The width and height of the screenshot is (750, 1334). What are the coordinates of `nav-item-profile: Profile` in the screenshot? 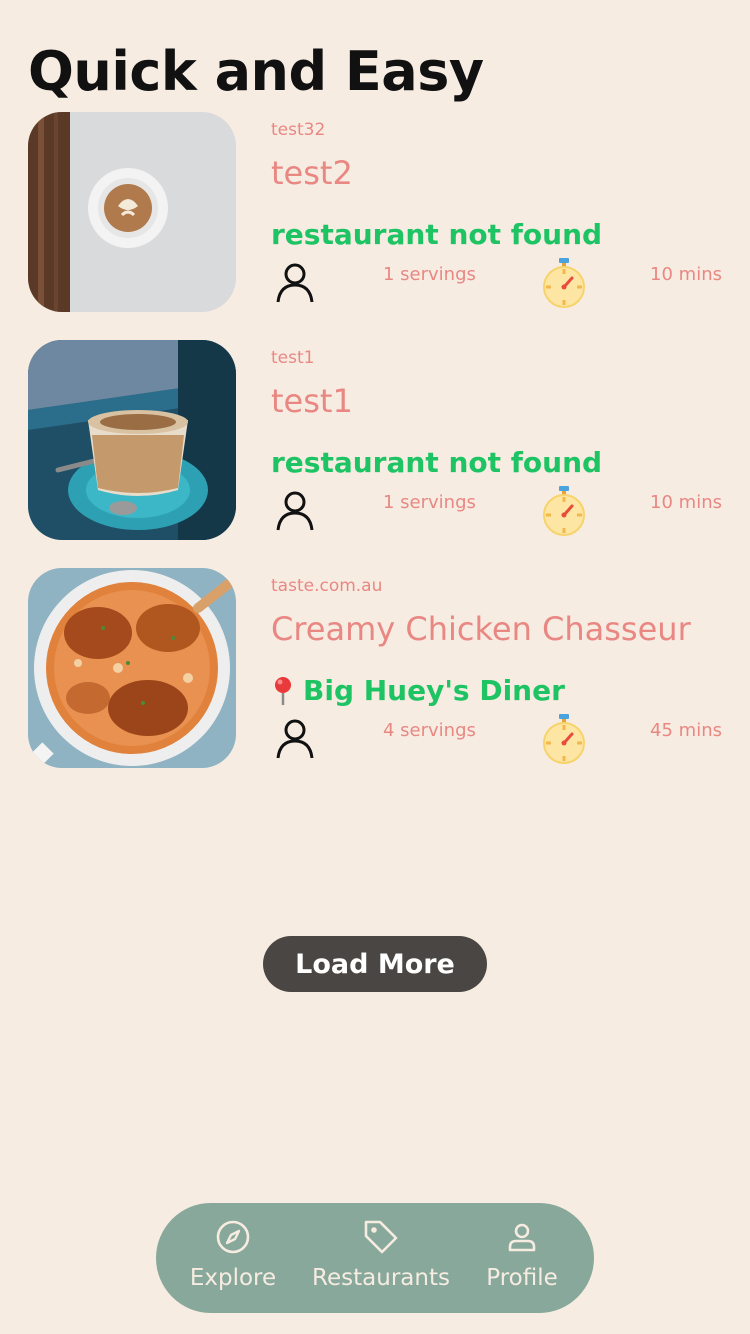 It's located at (522, 1260).